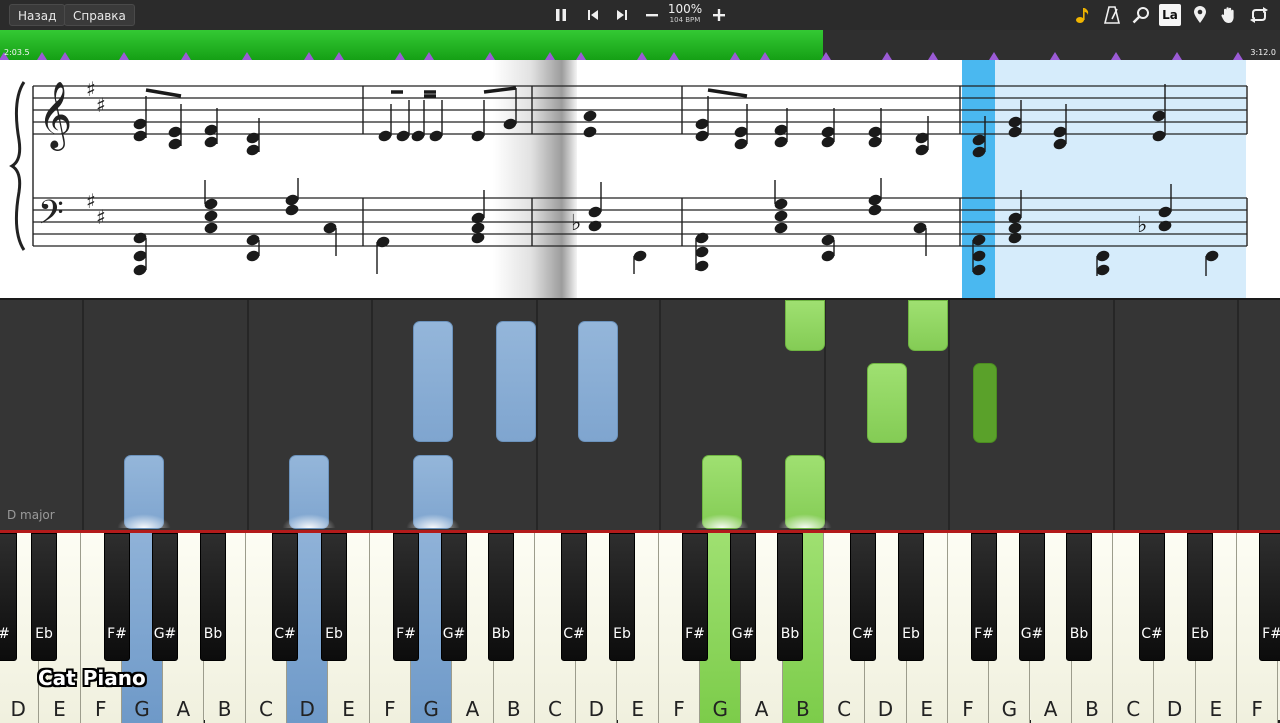  What do you see at coordinates (12, 634) in the screenshot?
I see `key-label: #` at bounding box center [12, 634].